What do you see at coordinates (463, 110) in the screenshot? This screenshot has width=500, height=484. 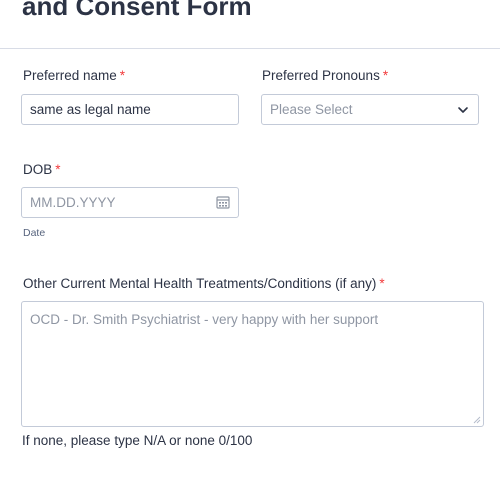 I see `chevron-down-icon` at bounding box center [463, 110].